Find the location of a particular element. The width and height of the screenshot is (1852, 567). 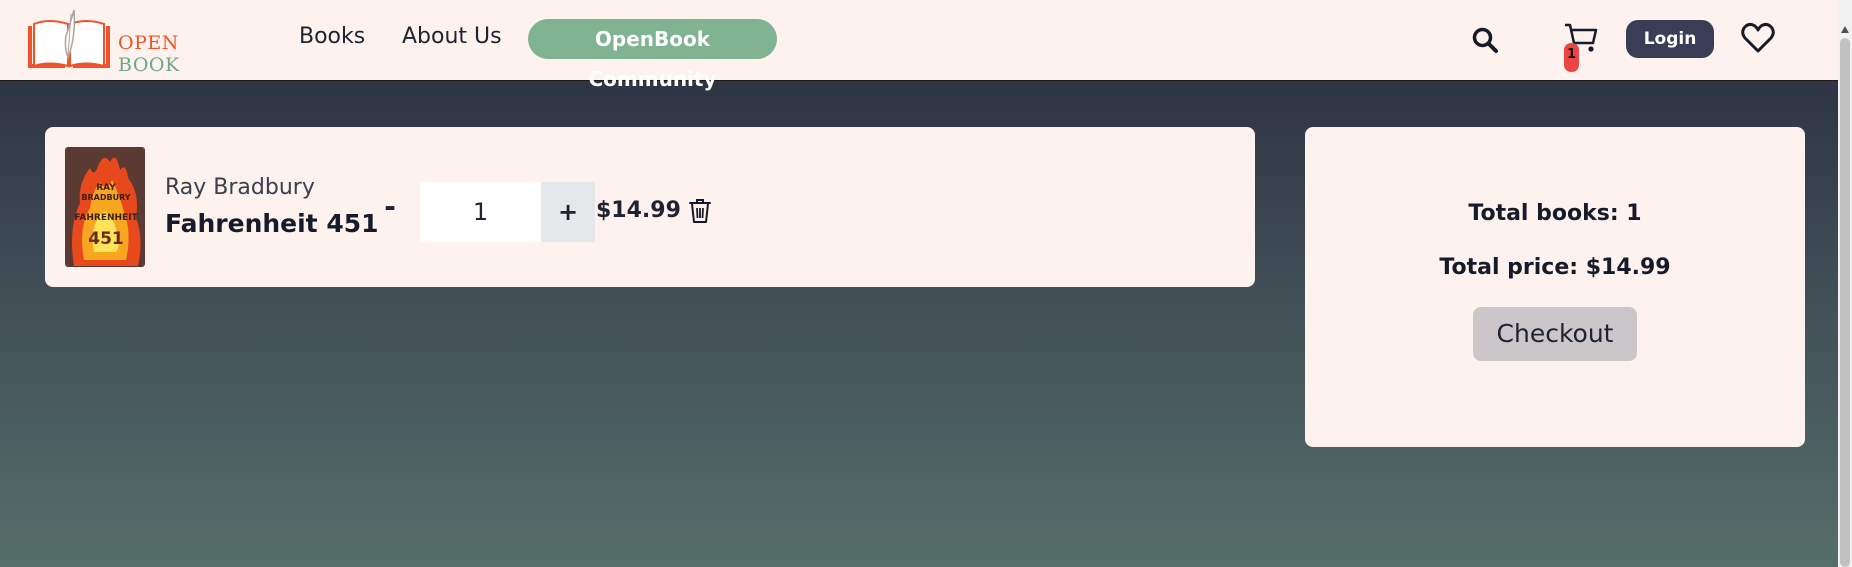

nav-books-link: Books is located at coordinates (332, 36).